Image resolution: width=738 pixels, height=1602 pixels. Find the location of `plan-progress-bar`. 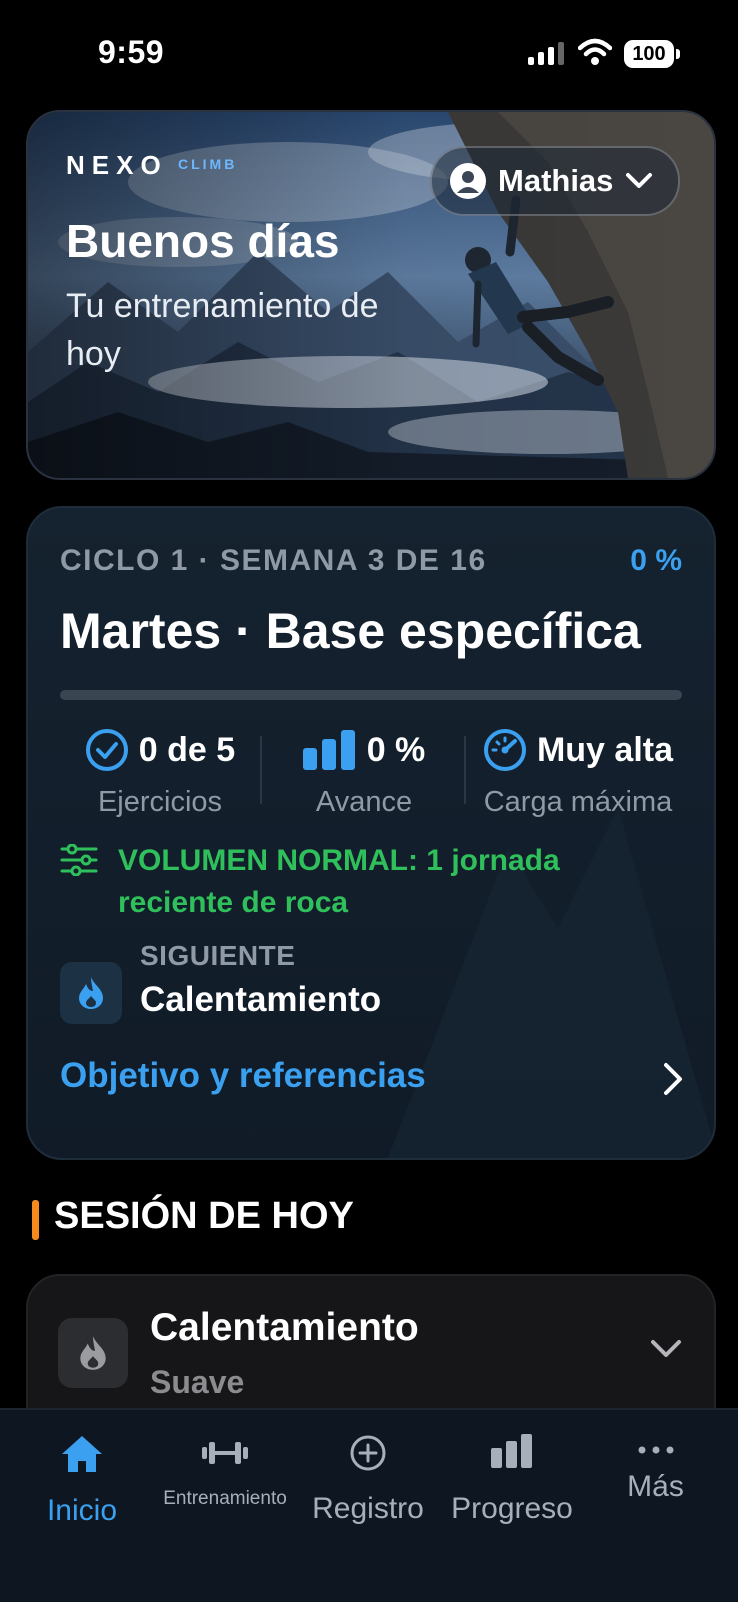

plan-progress-bar is located at coordinates (371, 695).